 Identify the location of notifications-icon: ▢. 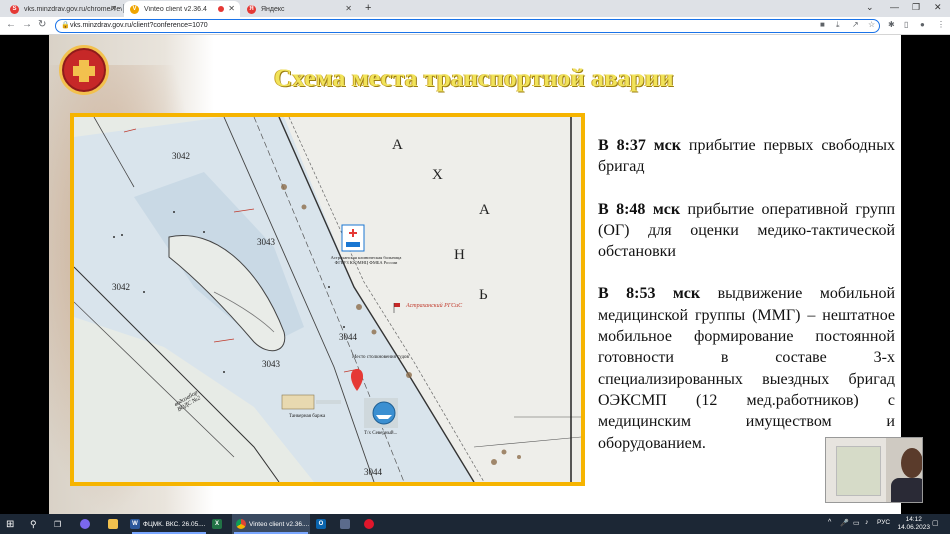
(935, 523).